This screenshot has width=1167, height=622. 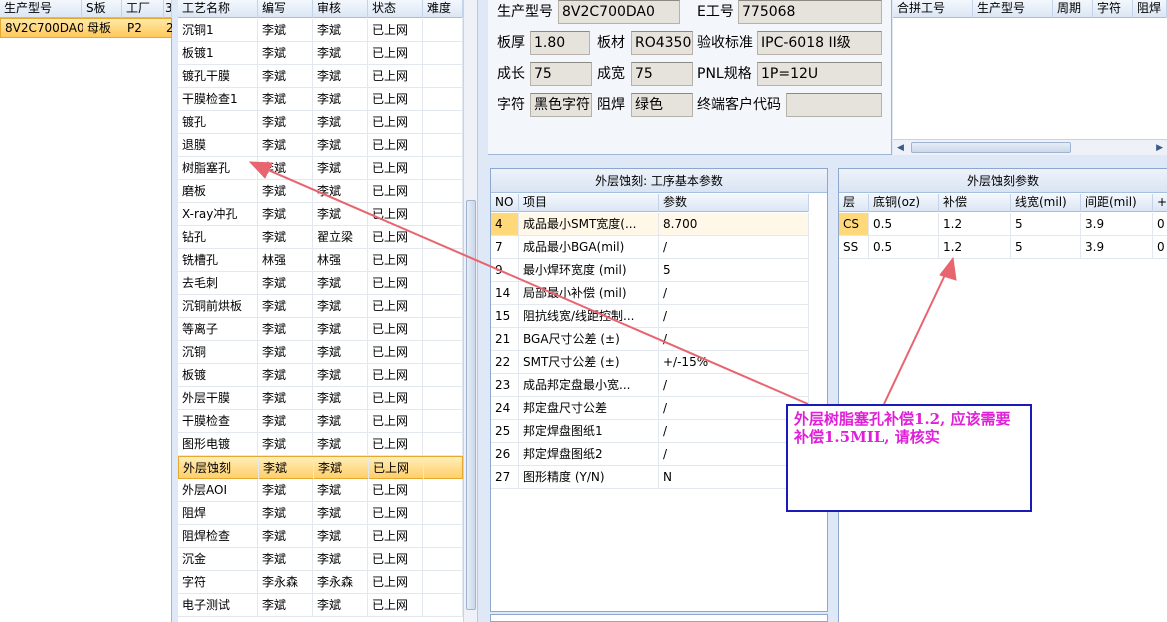 I want to click on param-item: 成品最小BGA(mil), so click(x=589, y=247).